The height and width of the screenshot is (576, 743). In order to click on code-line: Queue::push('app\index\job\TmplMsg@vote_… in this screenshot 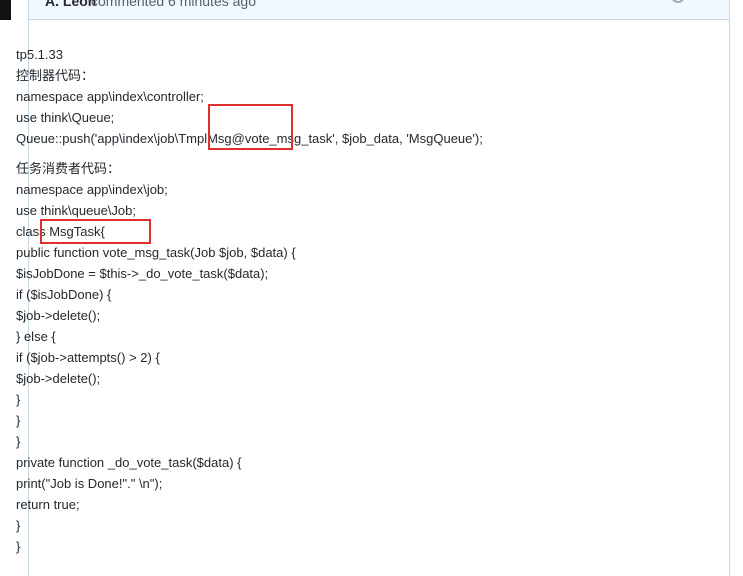, I will do `click(249, 138)`.